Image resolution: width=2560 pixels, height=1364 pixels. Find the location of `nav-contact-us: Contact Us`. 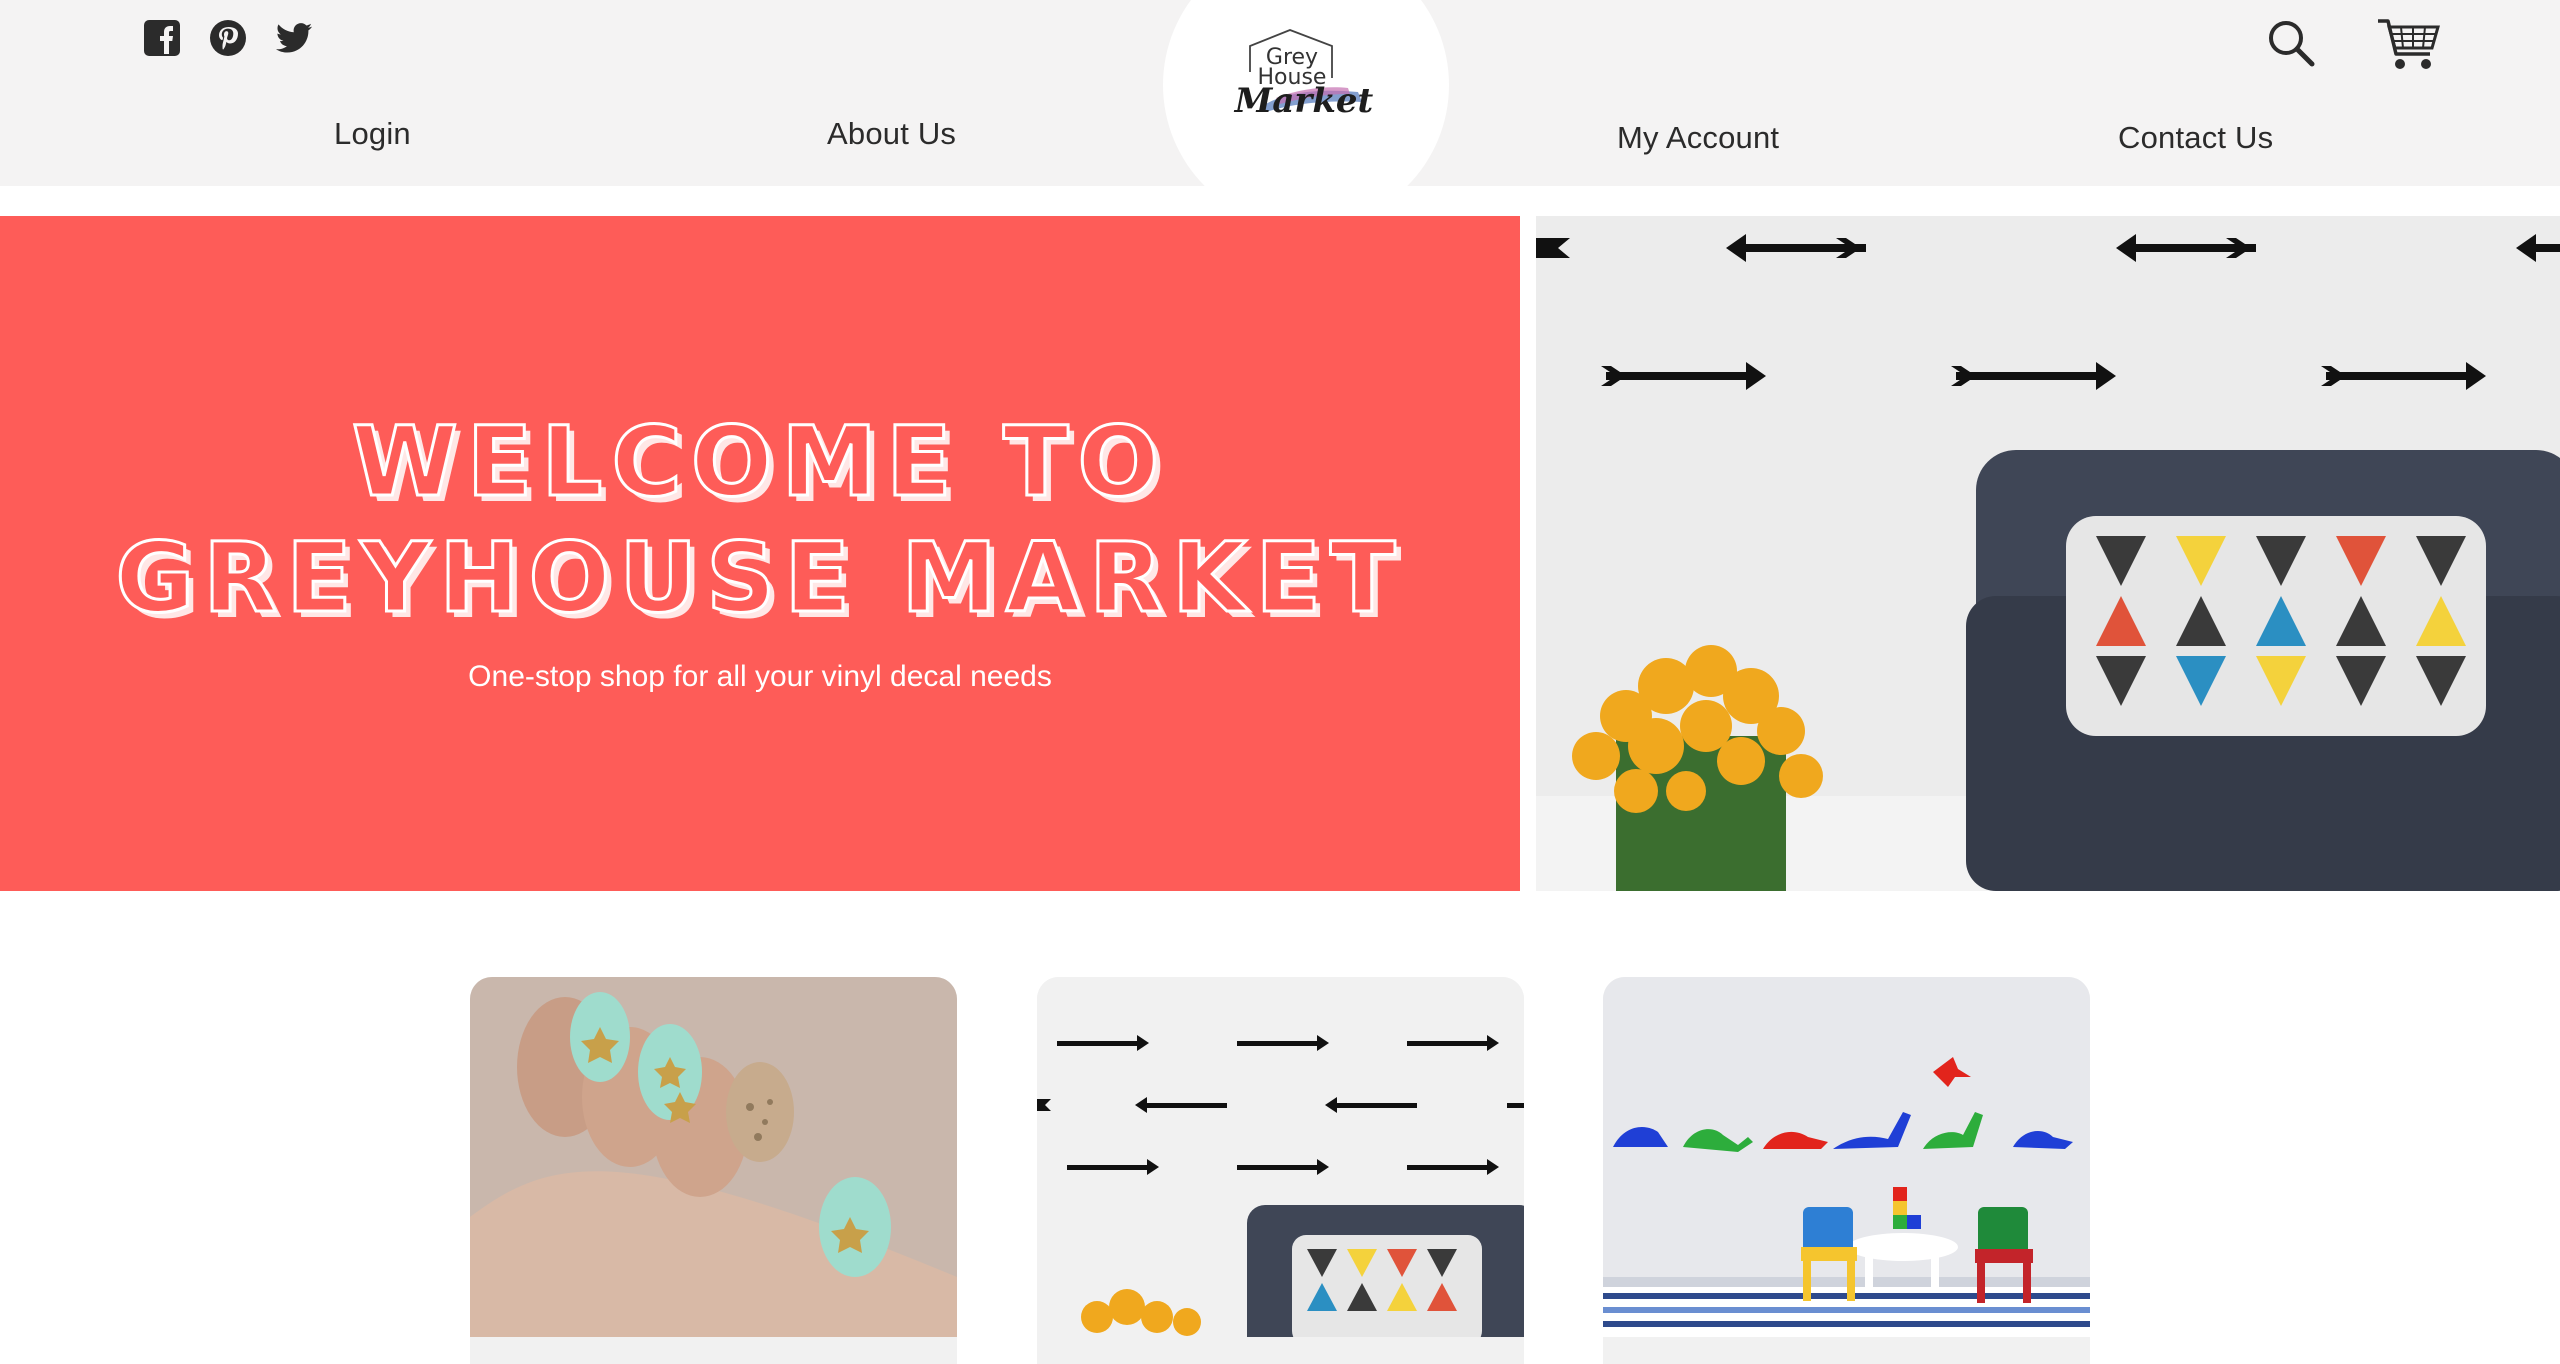

nav-contact-us: Contact Us is located at coordinates (2195, 138).